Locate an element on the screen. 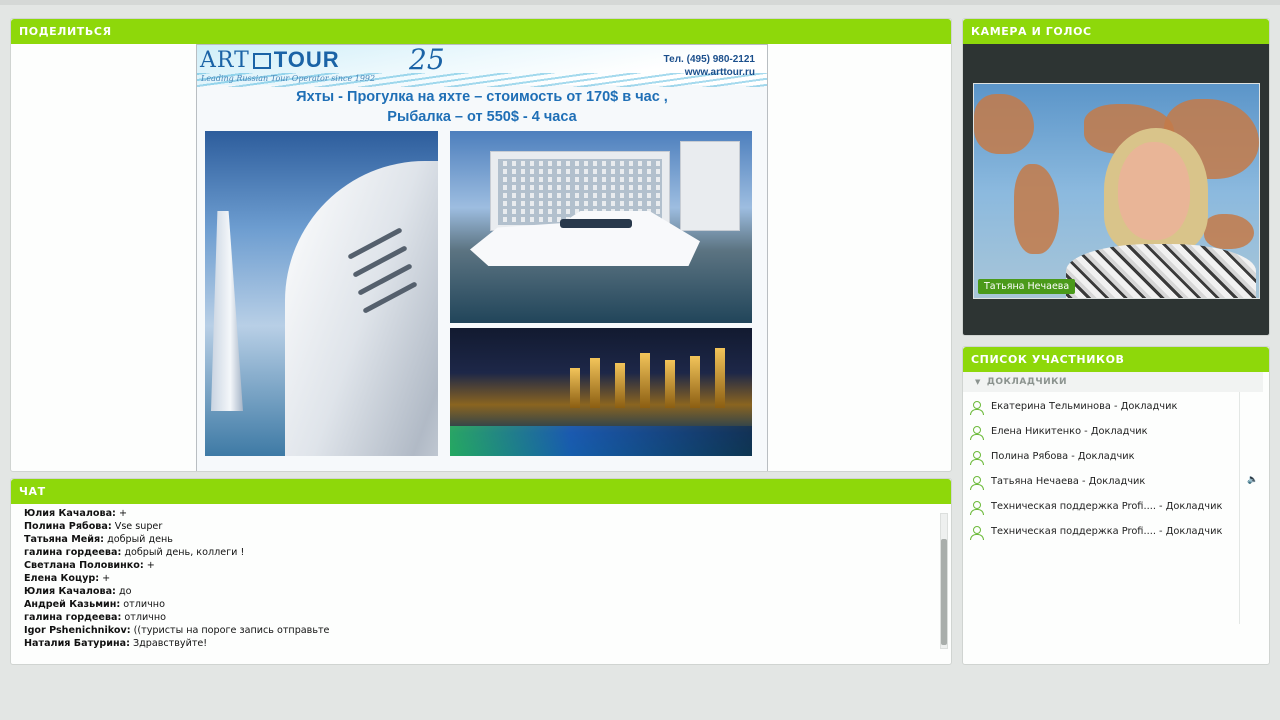 This screenshot has width=1280, height=720. chat-message-text: + is located at coordinates (122, 513).